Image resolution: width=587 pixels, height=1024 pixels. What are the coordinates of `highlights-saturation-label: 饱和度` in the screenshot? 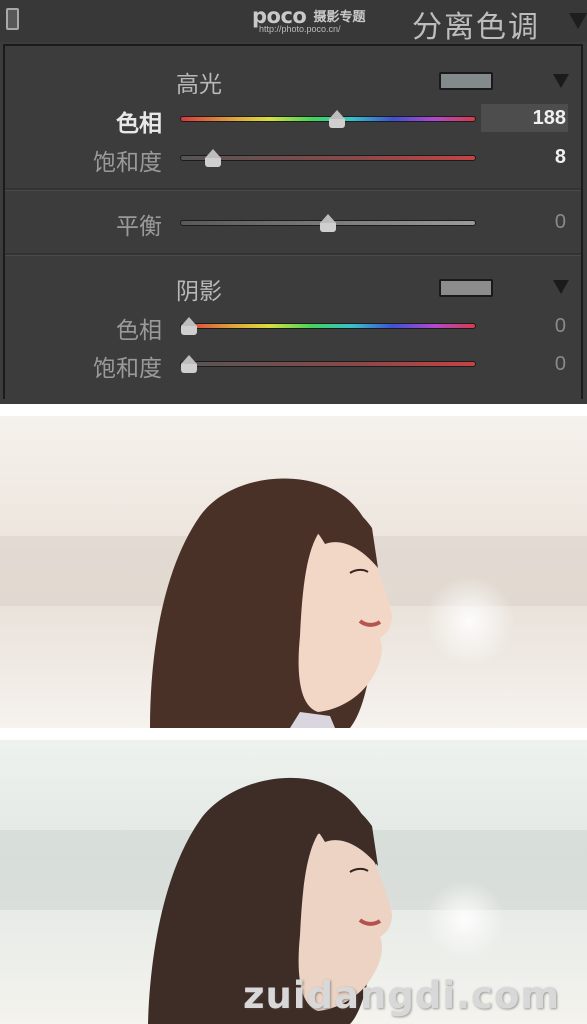 It's located at (127, 163).